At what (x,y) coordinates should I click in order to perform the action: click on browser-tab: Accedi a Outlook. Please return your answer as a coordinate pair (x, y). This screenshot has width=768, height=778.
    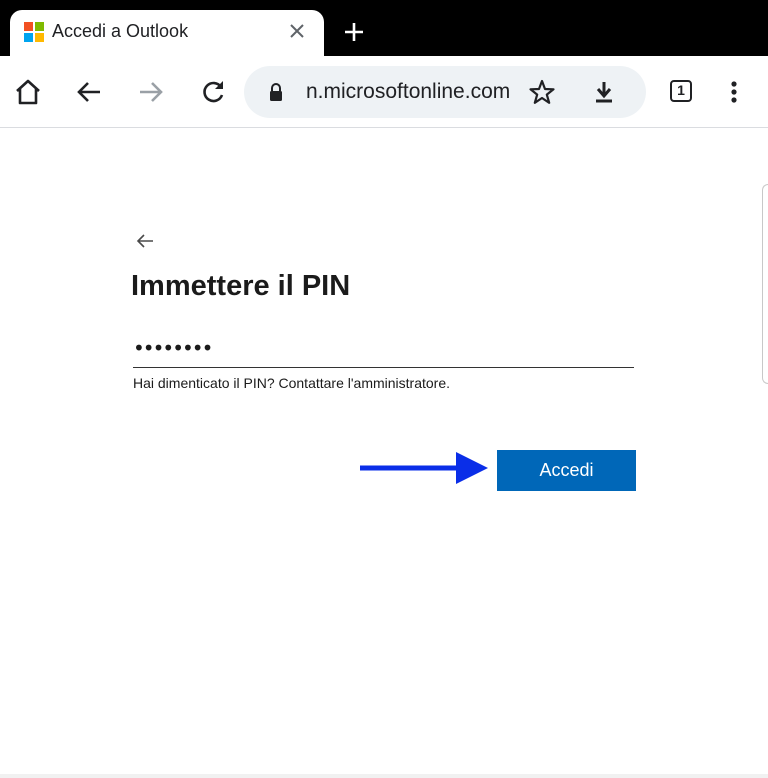
    Looking at the image, I should click on (167, 33).